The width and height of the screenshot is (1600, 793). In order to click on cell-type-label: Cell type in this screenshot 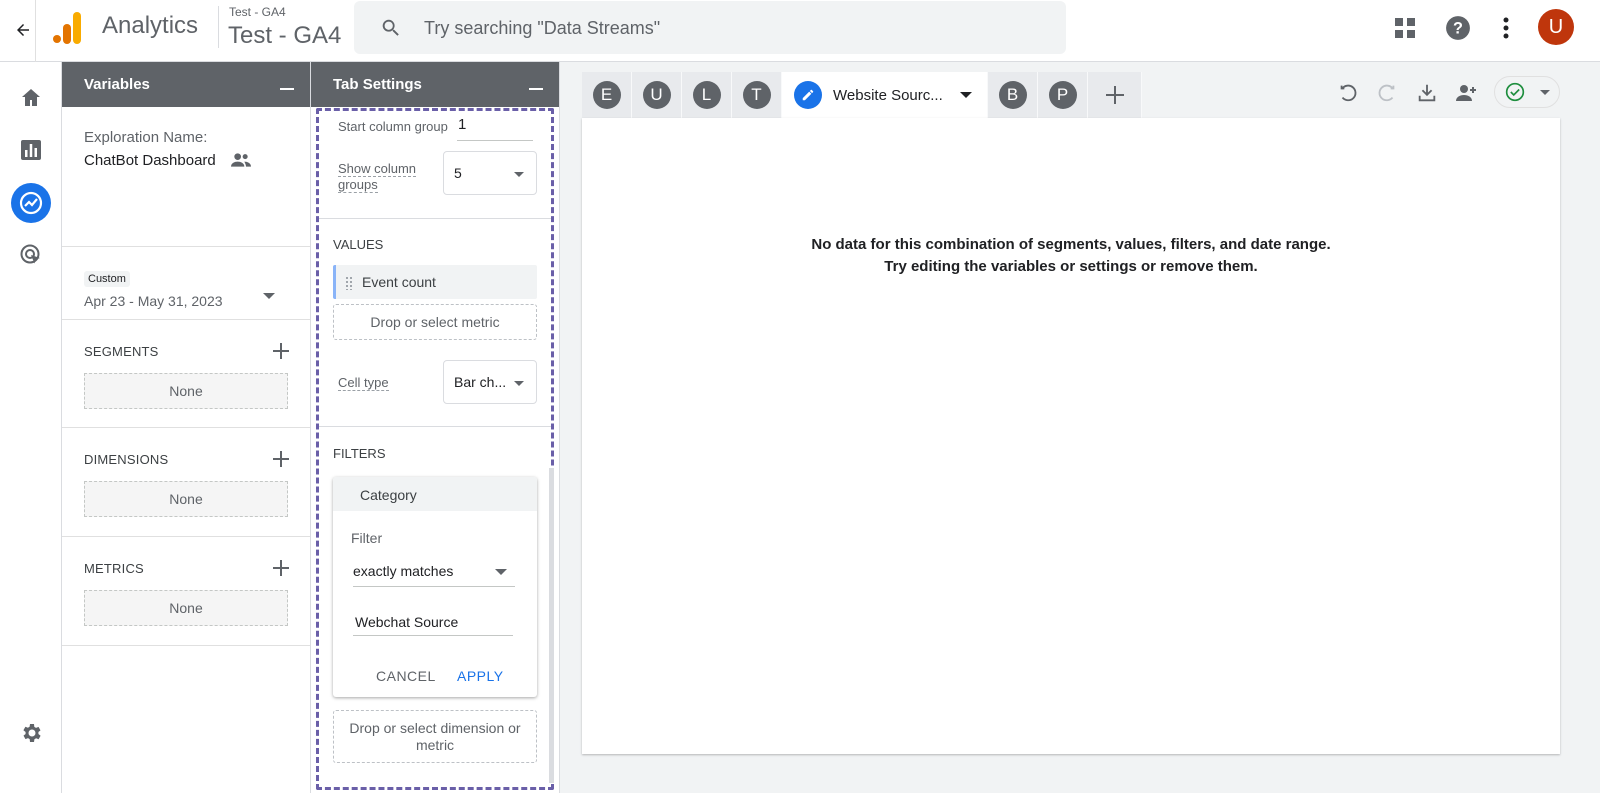, I will do `click(363, 383)`.